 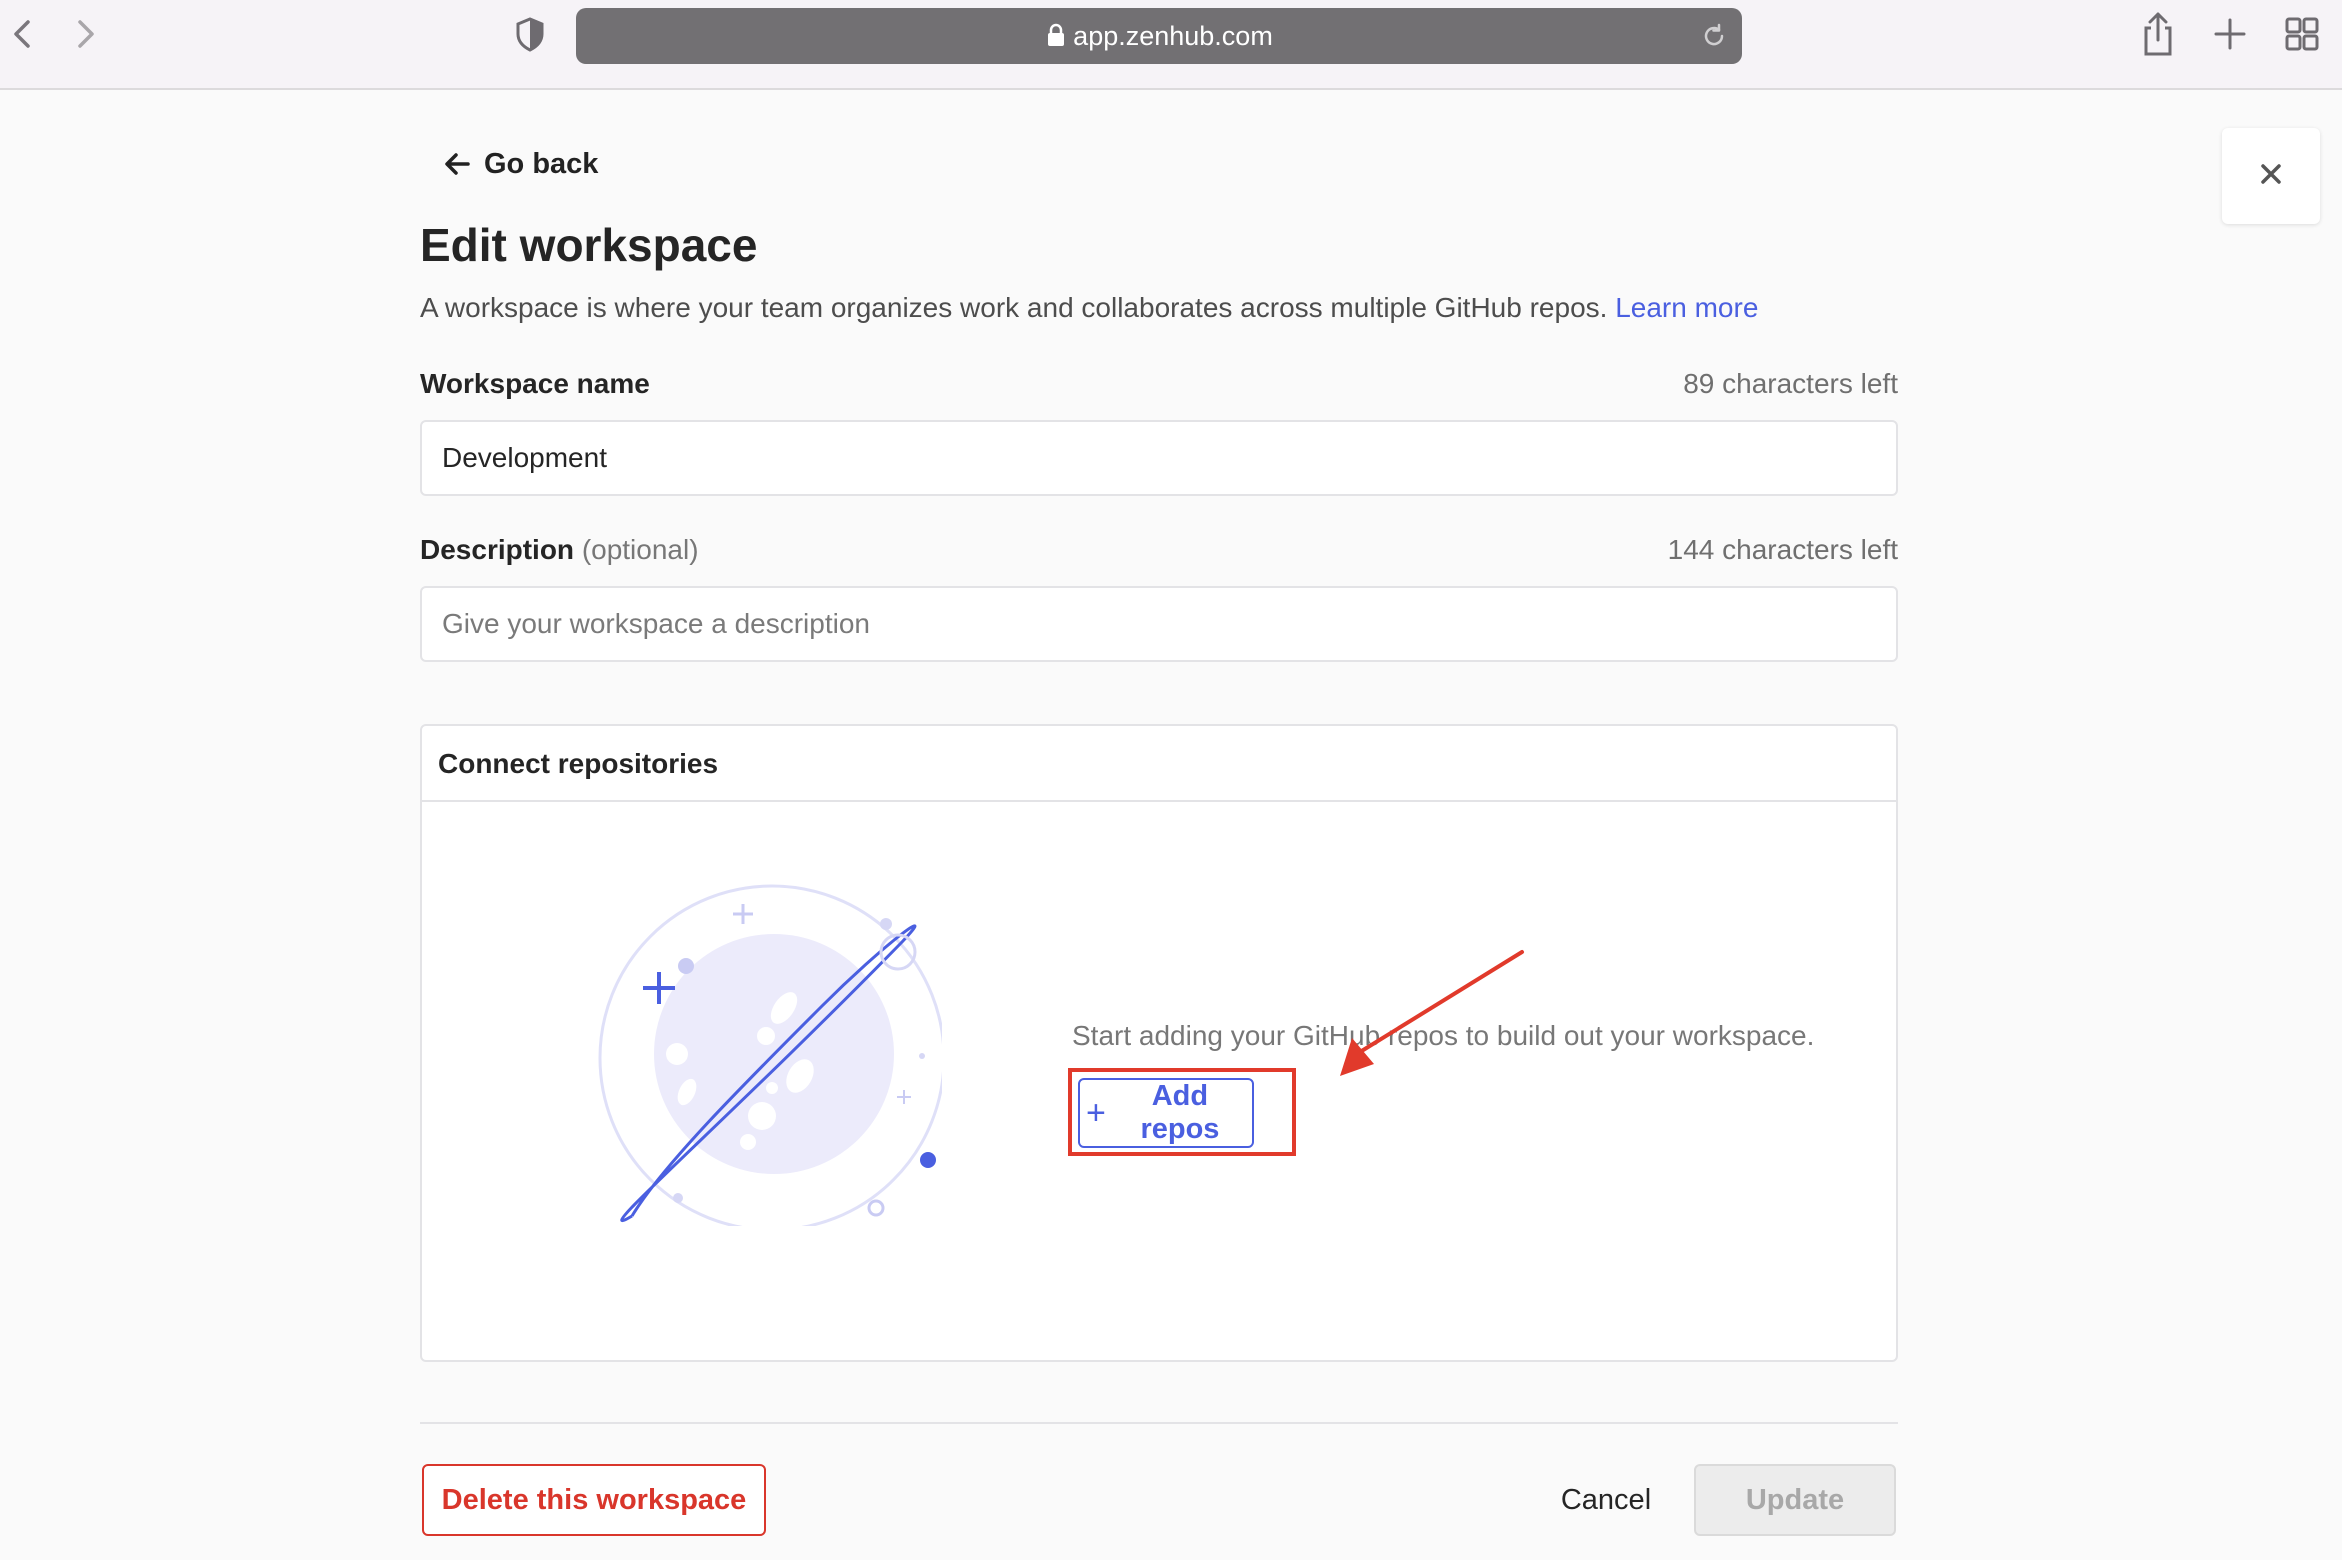 I want to click on description-label-text: Description, so click(x=497, y=549).